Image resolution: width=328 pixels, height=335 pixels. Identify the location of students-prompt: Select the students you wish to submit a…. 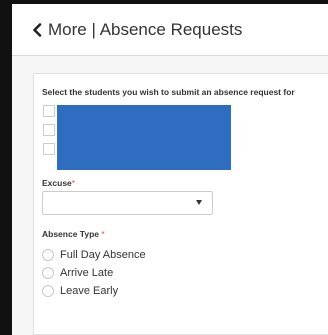
(168, 92).